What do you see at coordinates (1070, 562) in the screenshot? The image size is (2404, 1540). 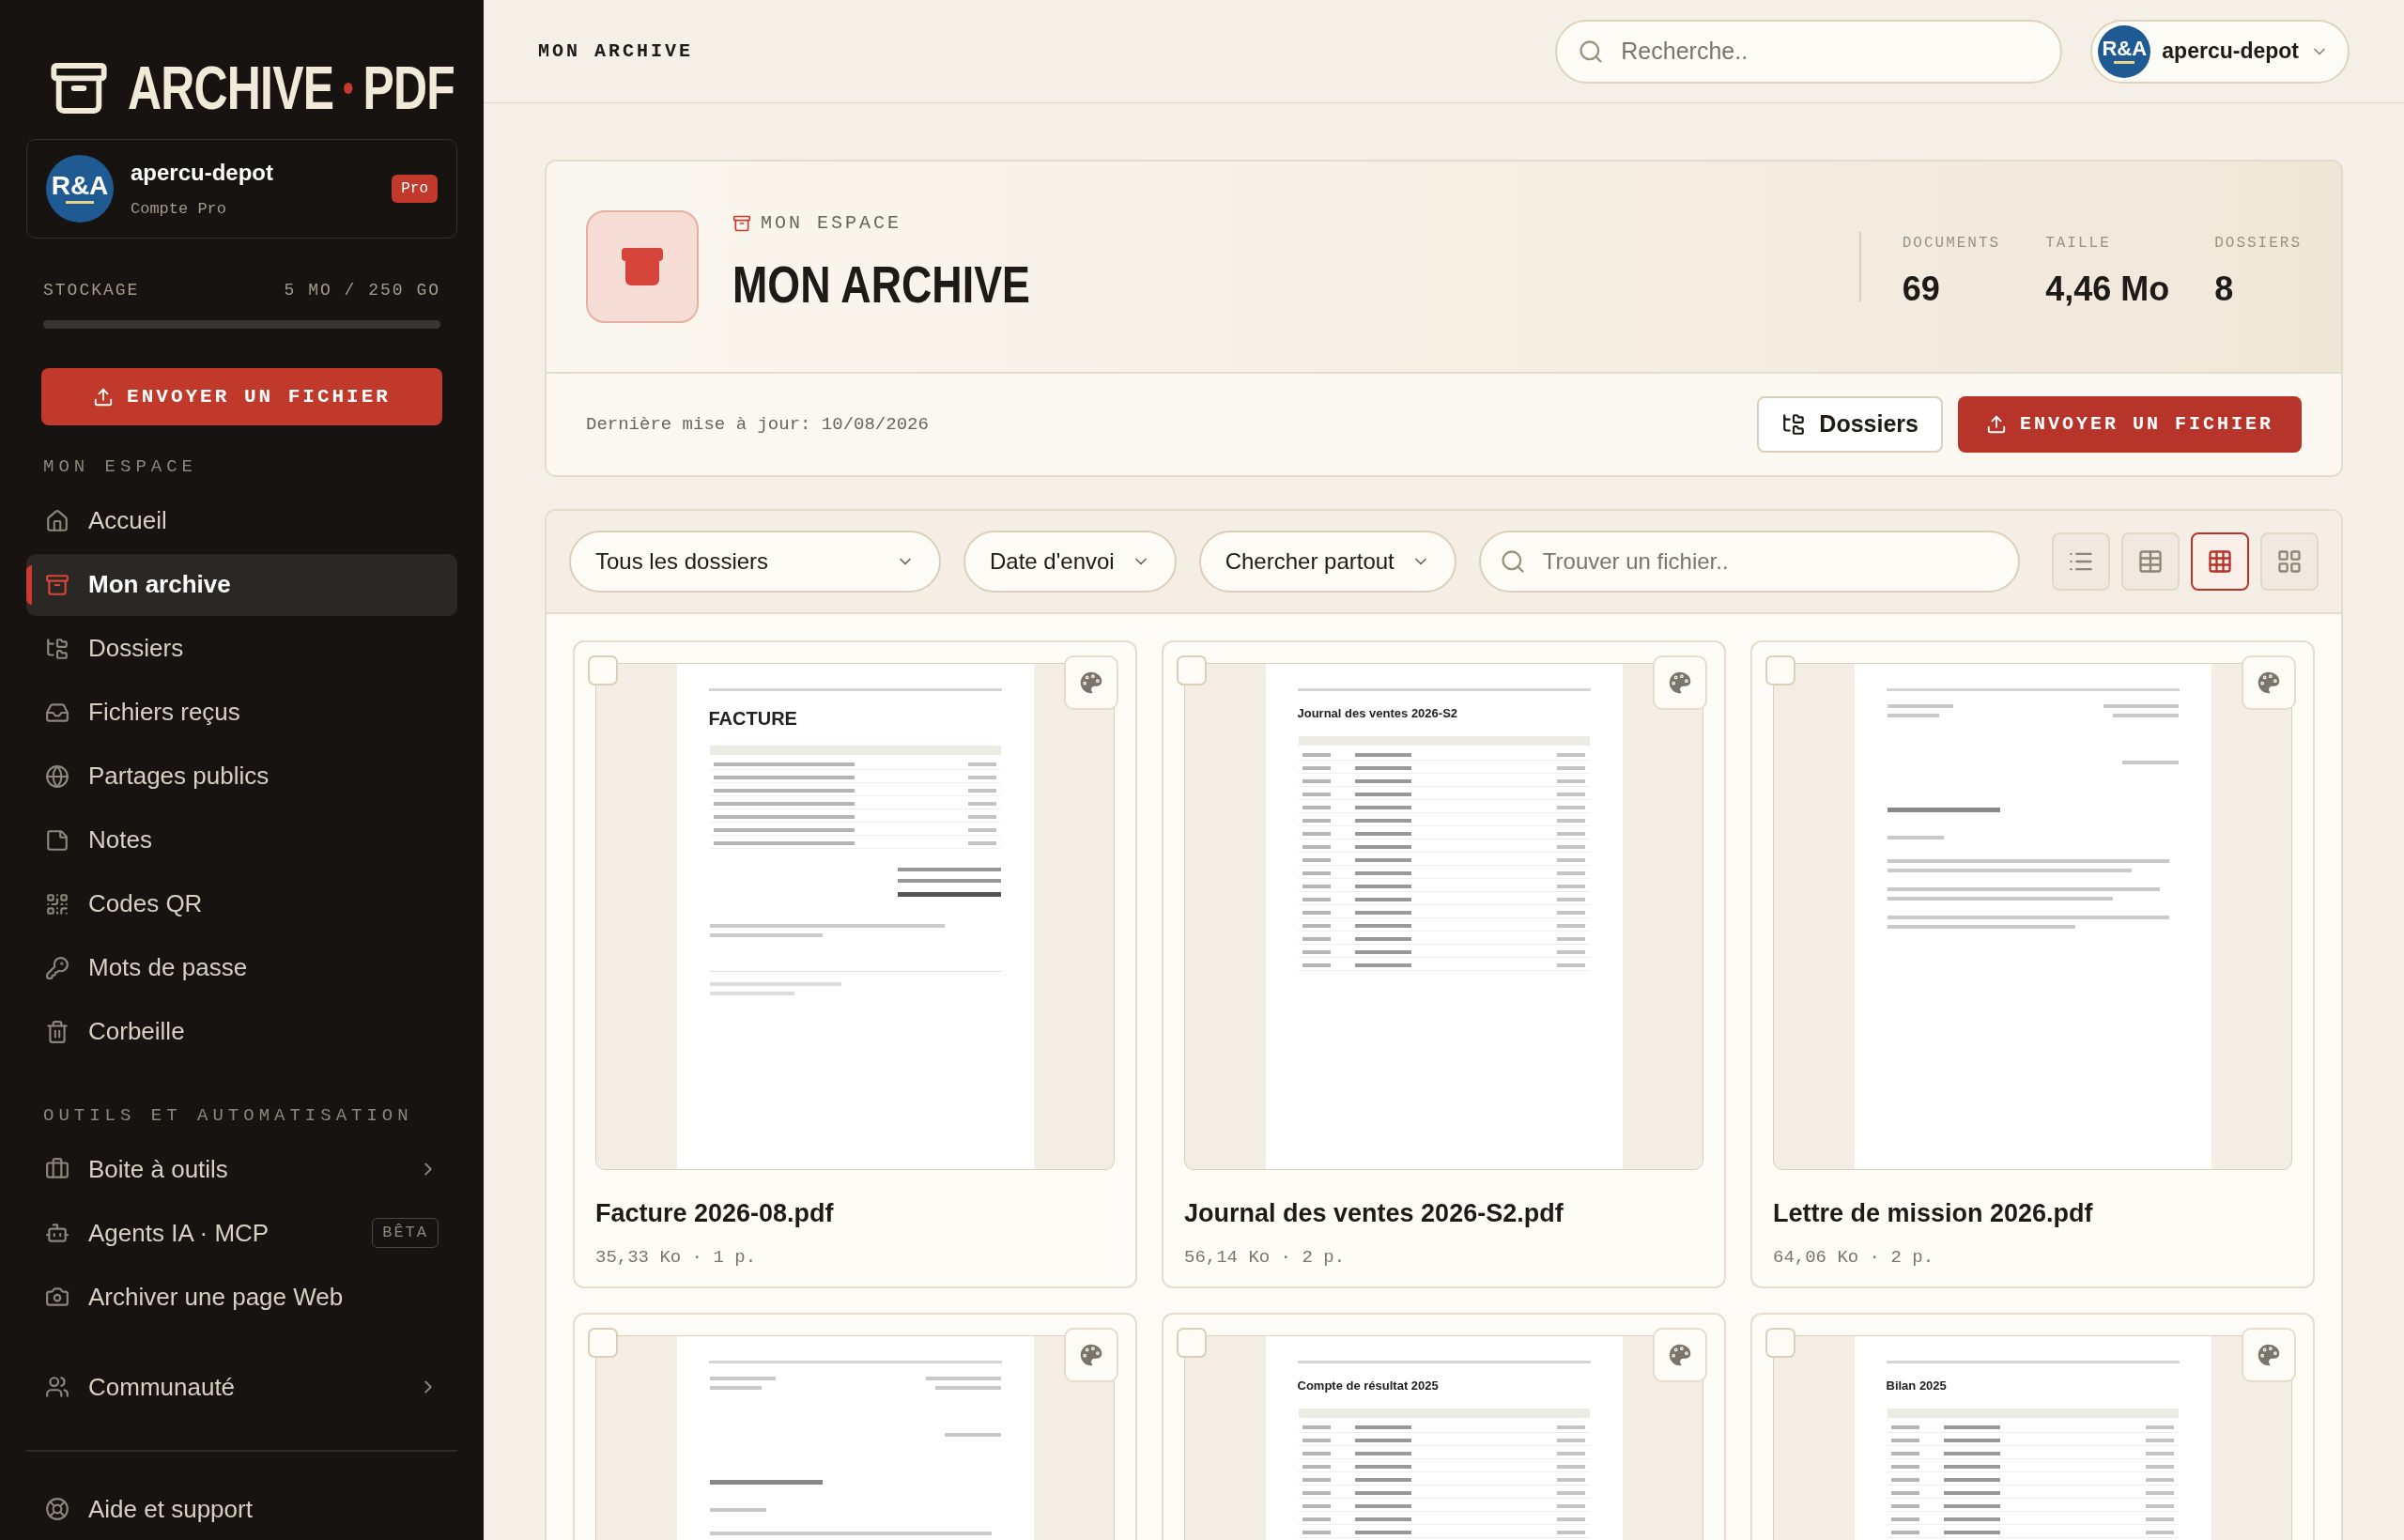 I see `filter-dropdown: Date d'envoi` at bounding box center [1070, 562].